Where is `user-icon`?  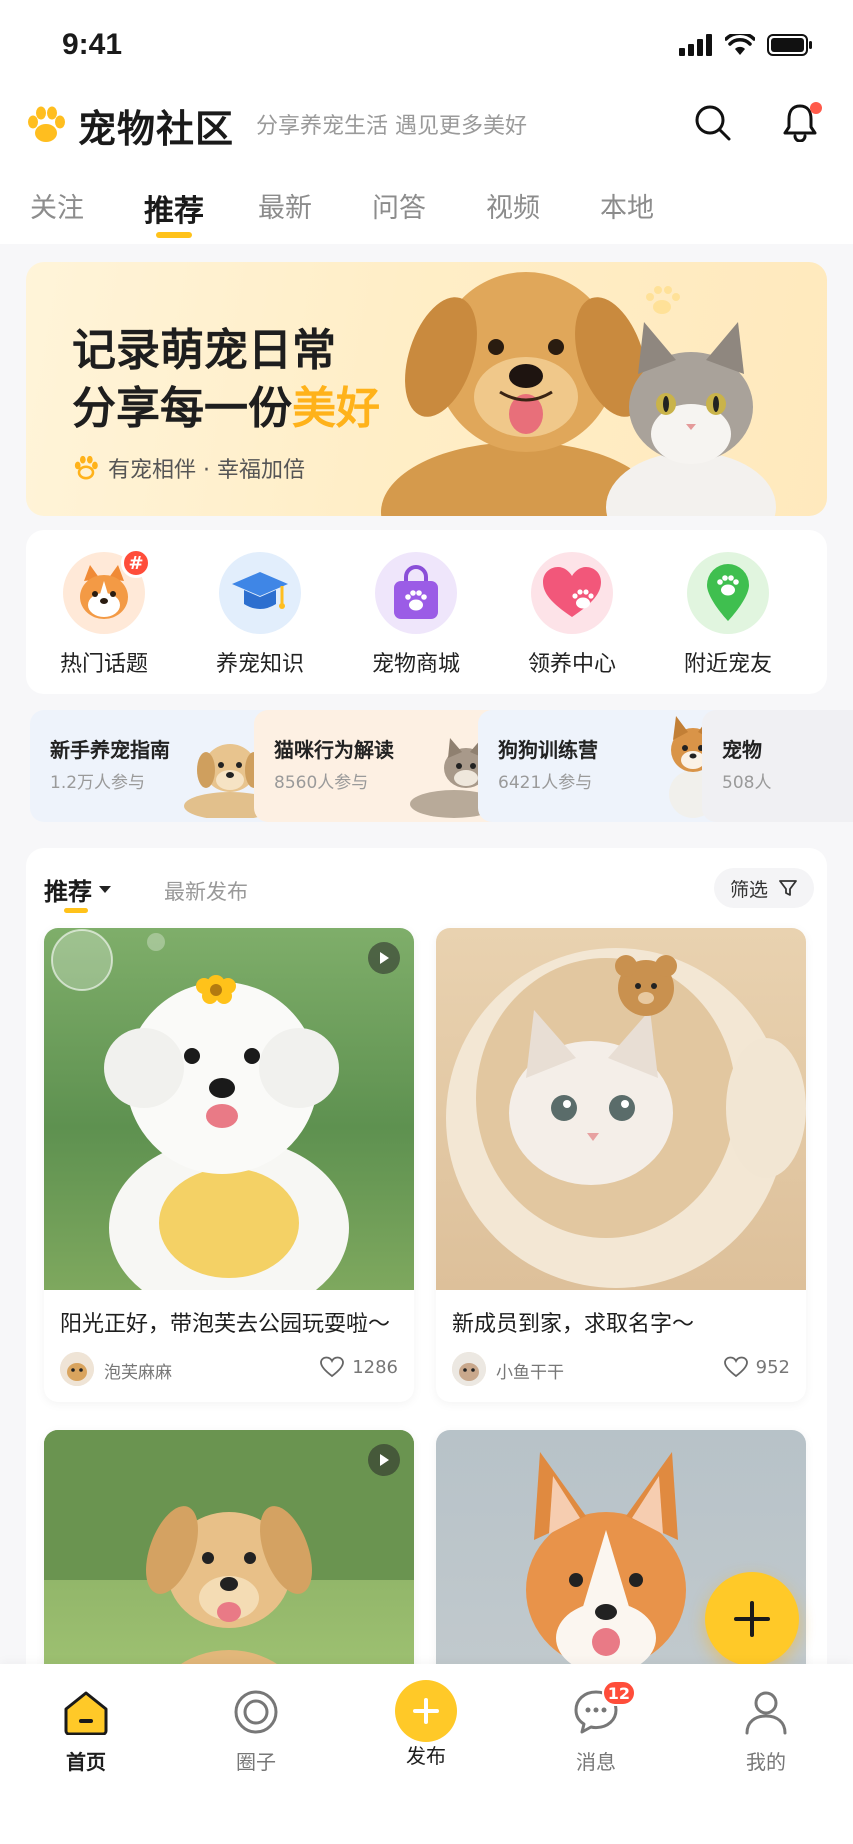 user-icon is located at coordinates (766, 1712).